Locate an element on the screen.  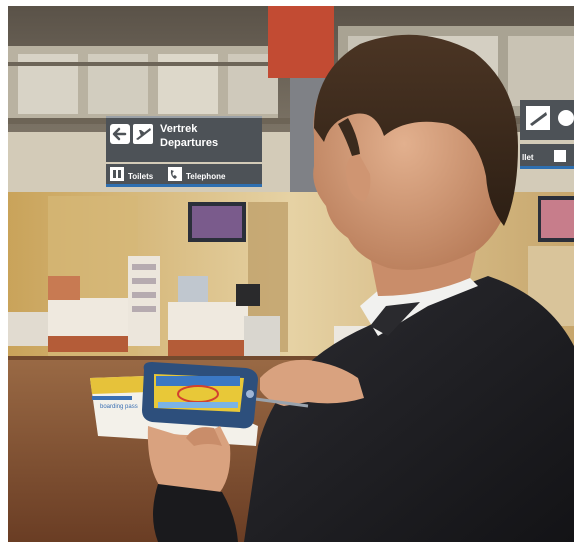
left-hand is located at coordinates (192, 484).